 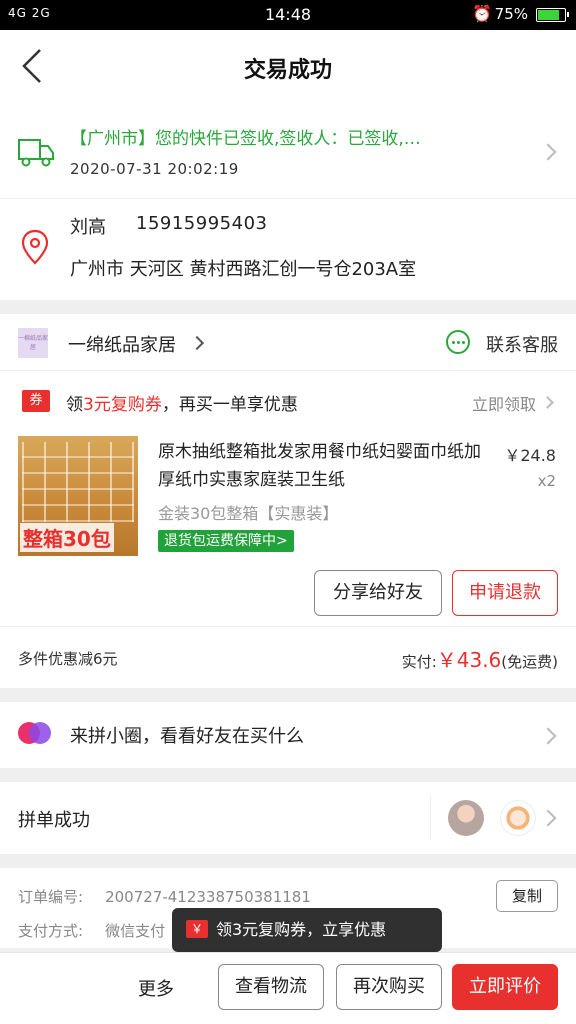 What do you see at coordinates (182, 405) in the screenshot?
I see `coupon-text: 领3元复购券，再买一单享优惠` at bounding box center [182, 405].